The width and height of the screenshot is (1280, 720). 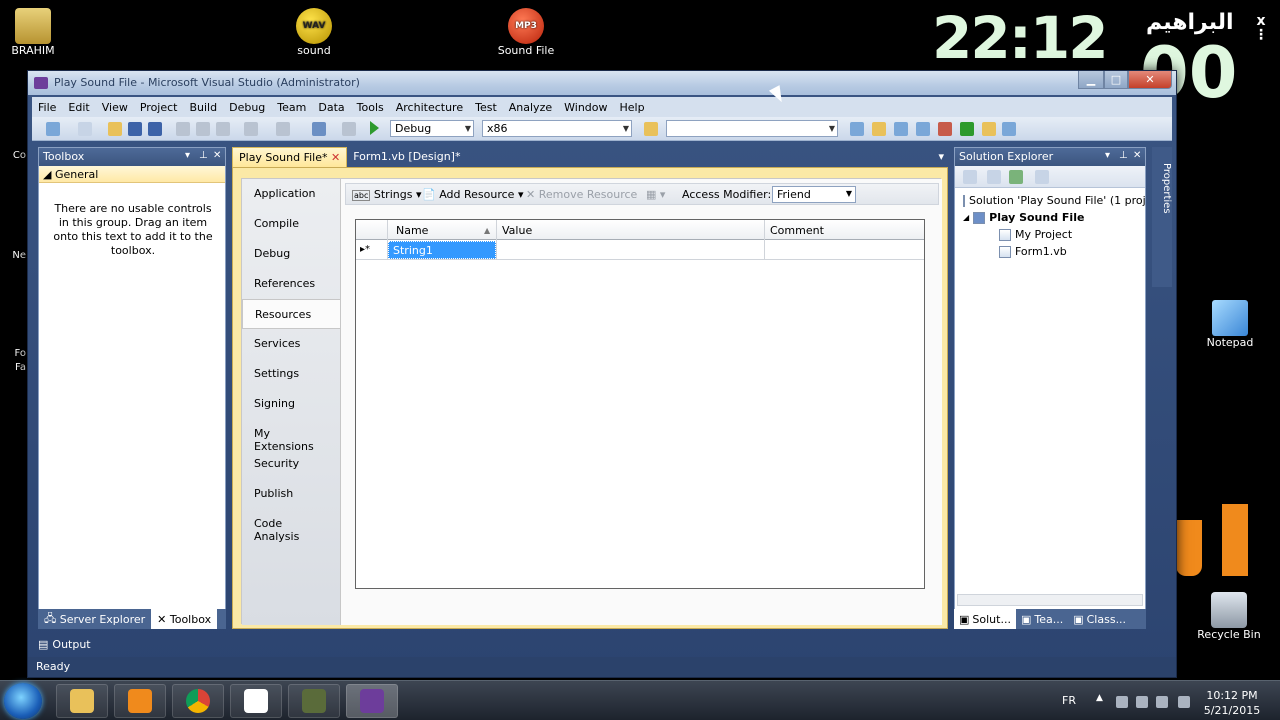 What do you see at coordinates (1261, 28) in the screenshot?
I see `gadget-close-icon: x ⋮` at bounding box center [1261, 28].